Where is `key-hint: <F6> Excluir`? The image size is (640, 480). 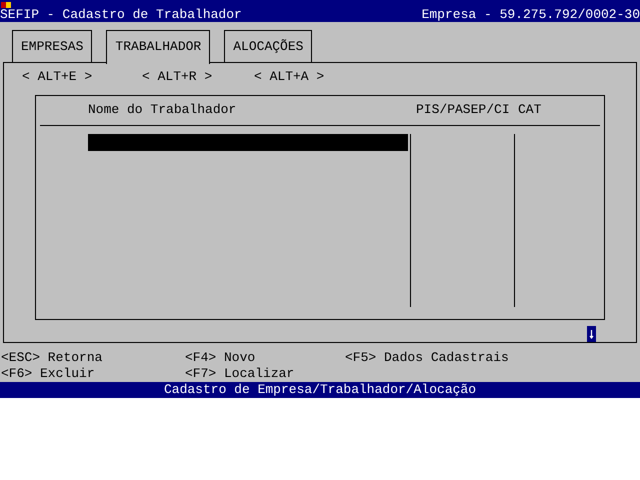 key-hint: <F6> Excluir is located at coordinates (48, 374).